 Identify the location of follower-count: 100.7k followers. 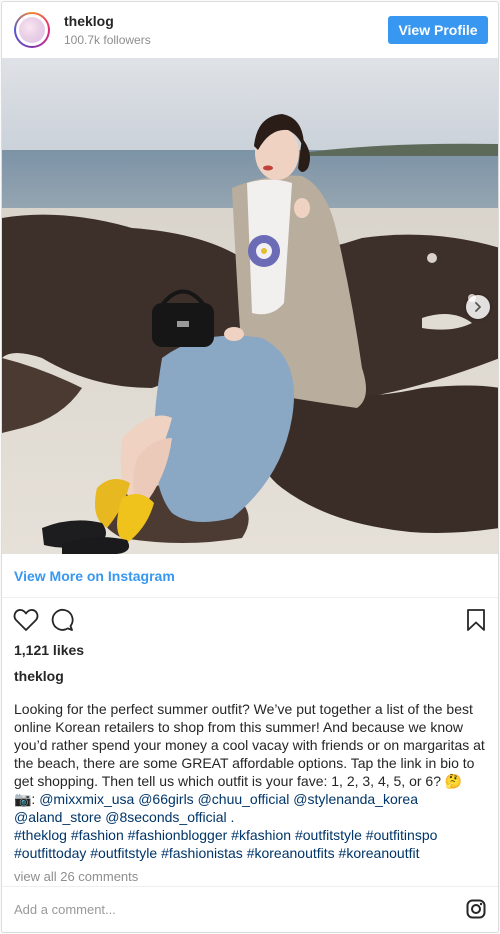
(107, 39).